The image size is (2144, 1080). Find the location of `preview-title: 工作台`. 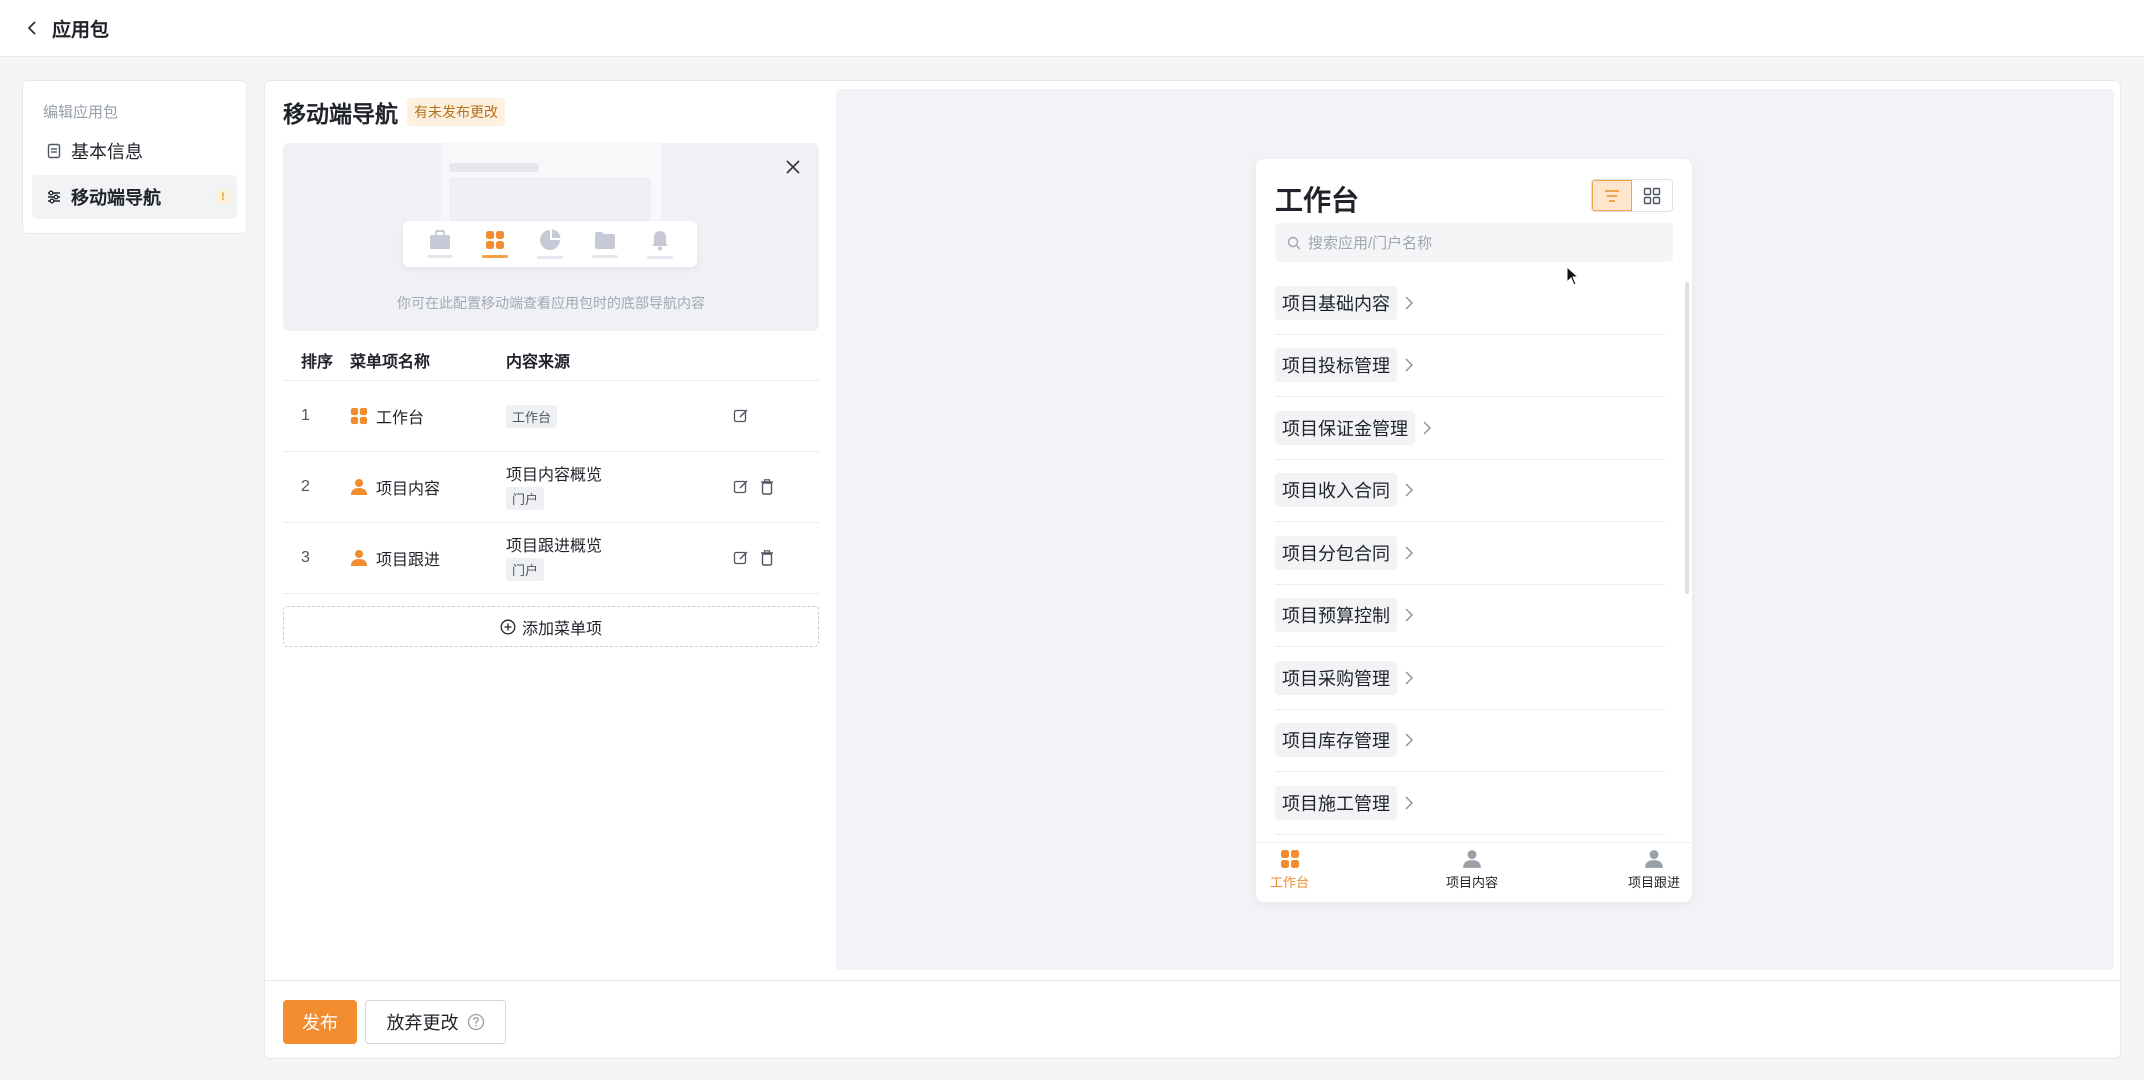

preview-title: 工作台 is located at coordinates (1317, 200).